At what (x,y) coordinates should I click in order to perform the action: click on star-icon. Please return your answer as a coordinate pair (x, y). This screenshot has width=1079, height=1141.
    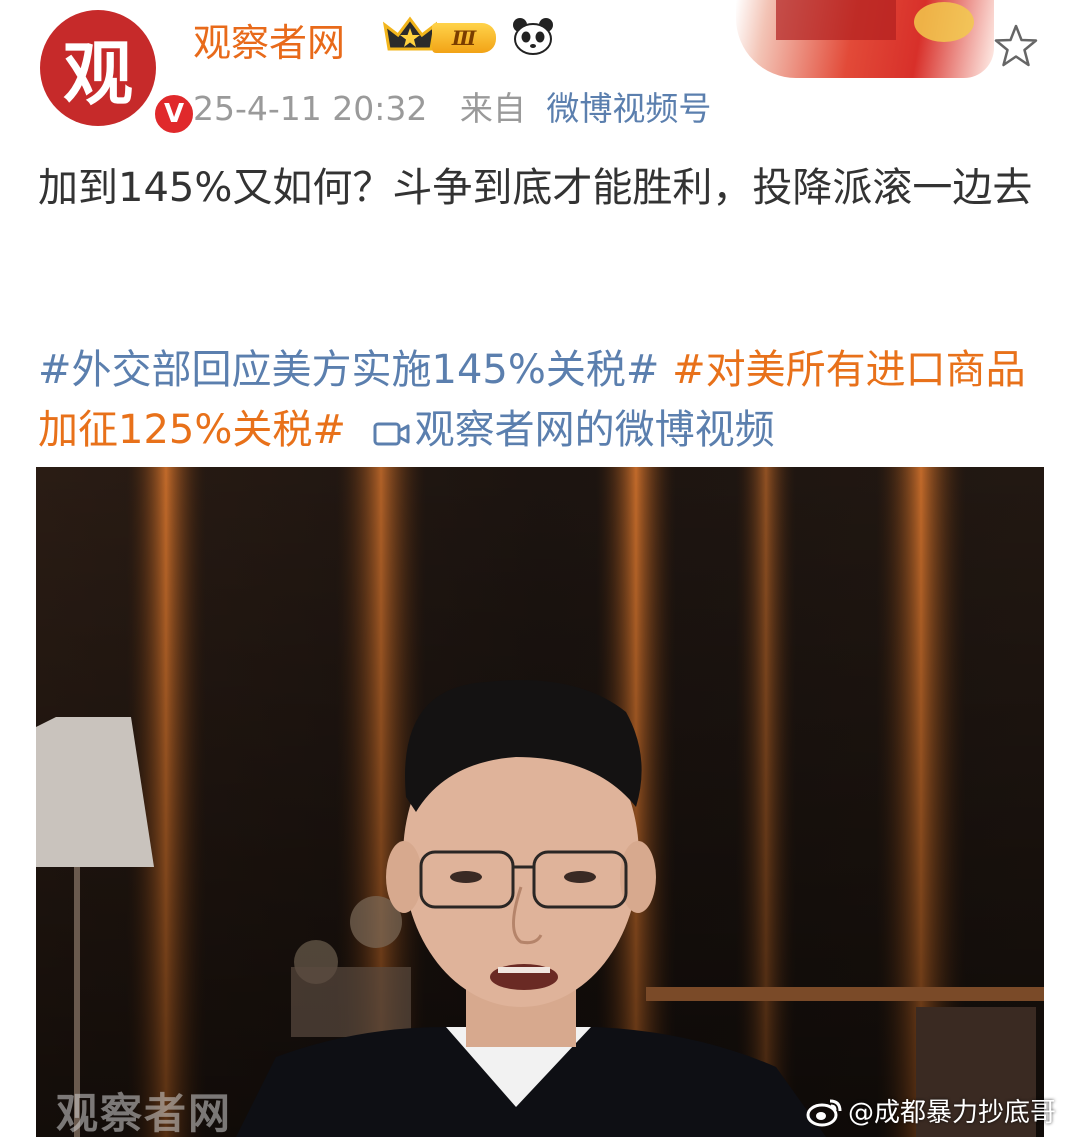
    Looking at the image, I should click on (1016, 45).